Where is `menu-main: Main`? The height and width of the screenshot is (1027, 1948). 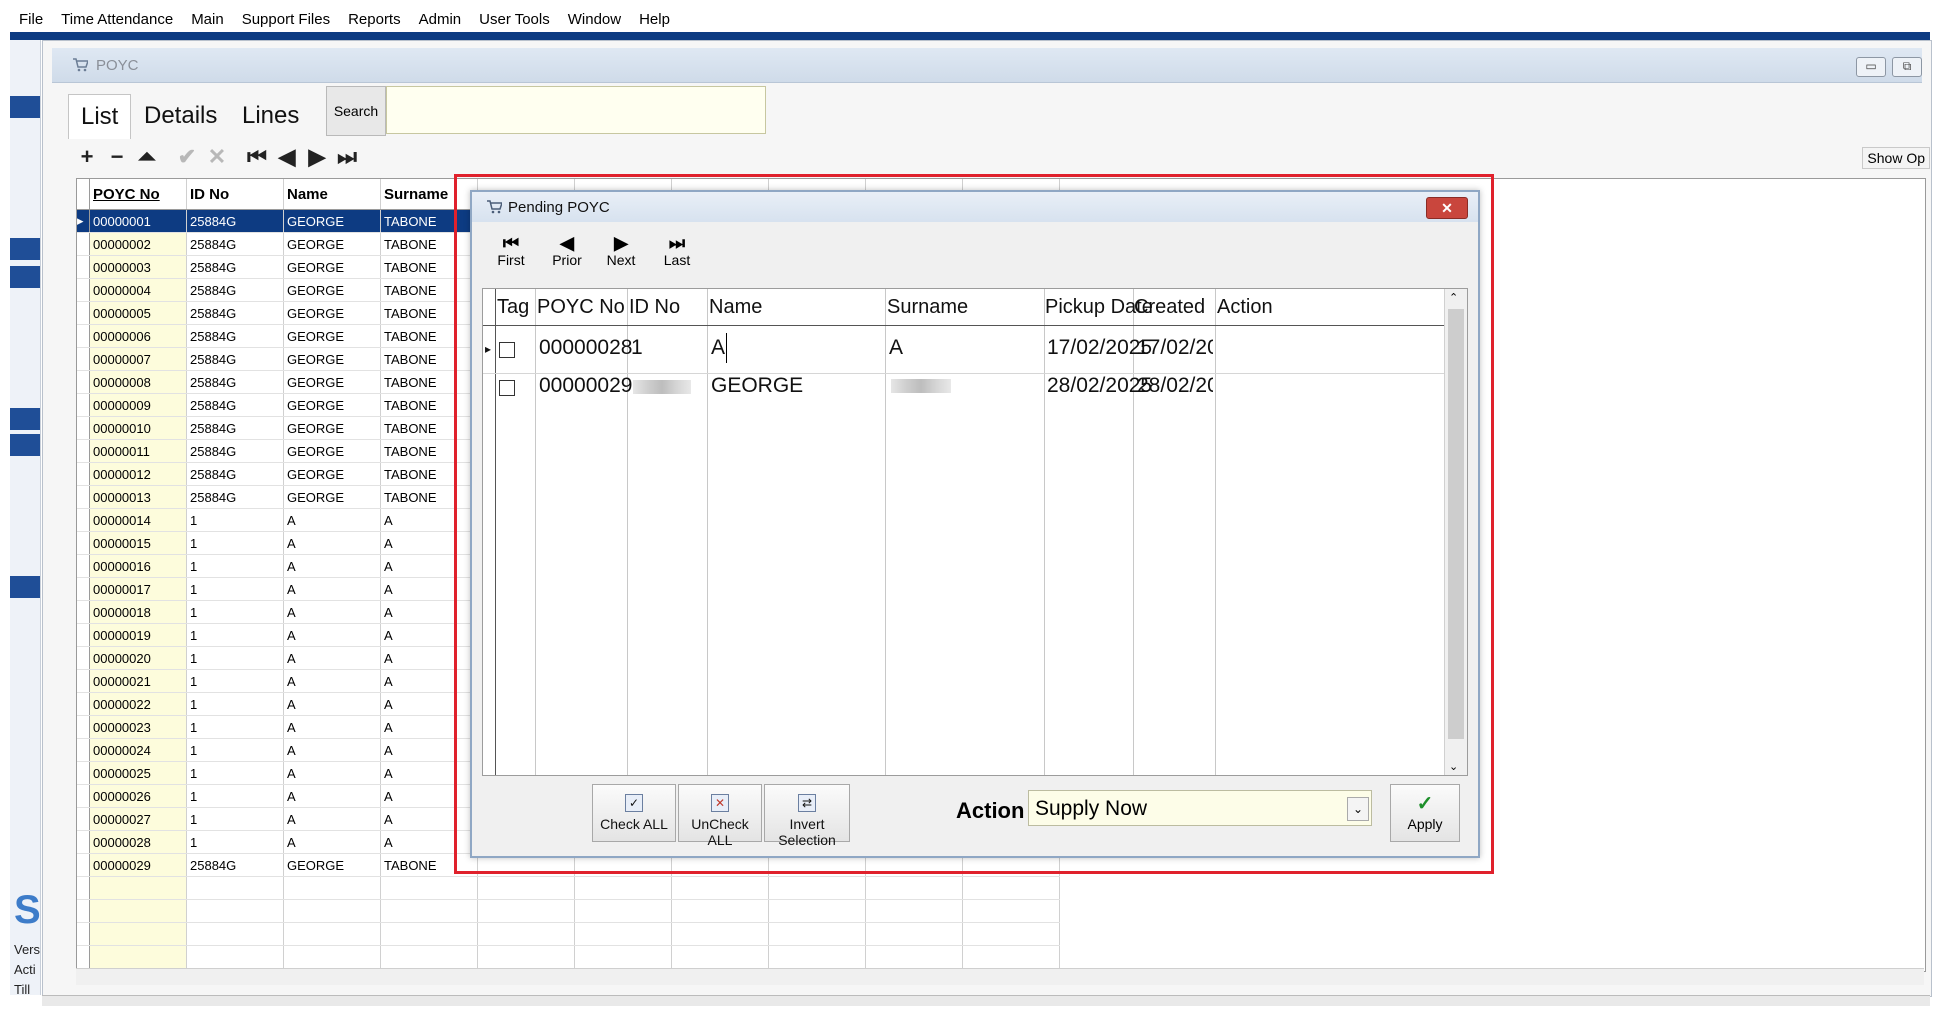
menu-main: Main is located at coordinates (207, 20).